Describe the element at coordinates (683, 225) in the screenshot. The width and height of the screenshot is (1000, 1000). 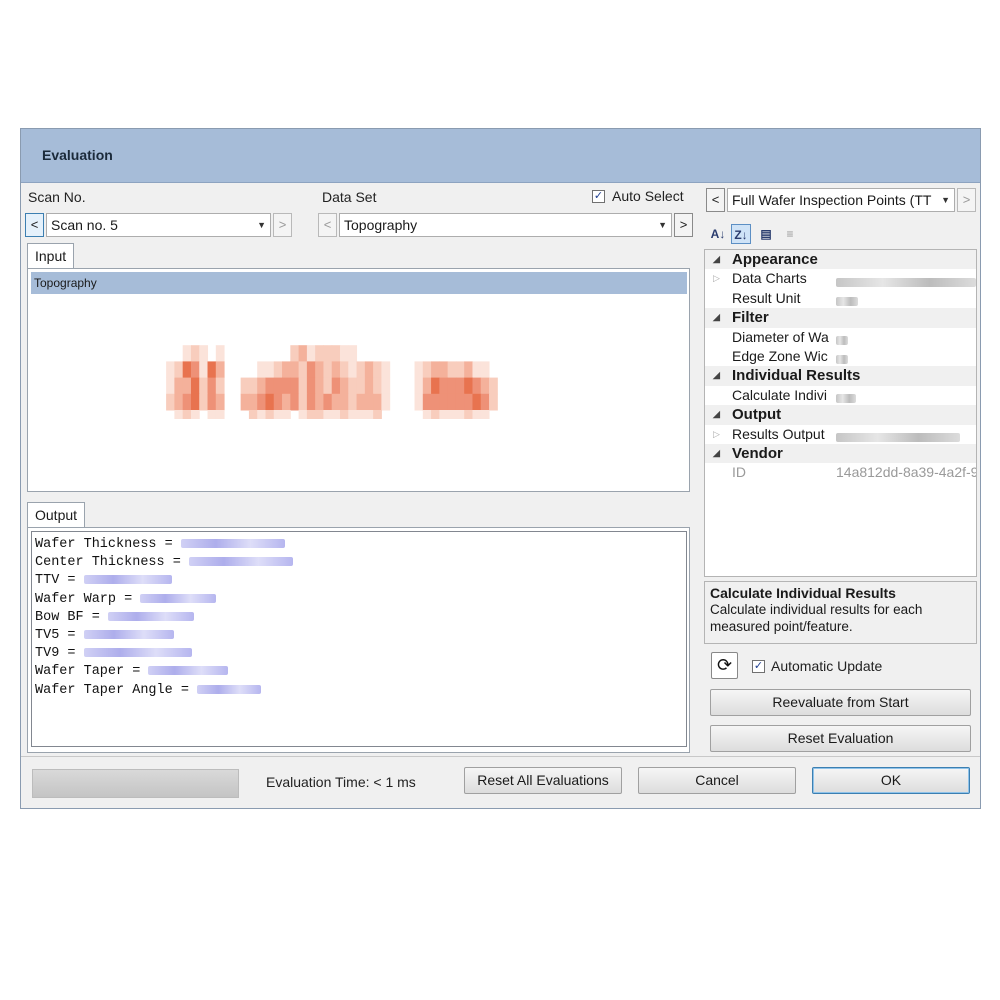
I see `dataset-next-button: >` at that location.